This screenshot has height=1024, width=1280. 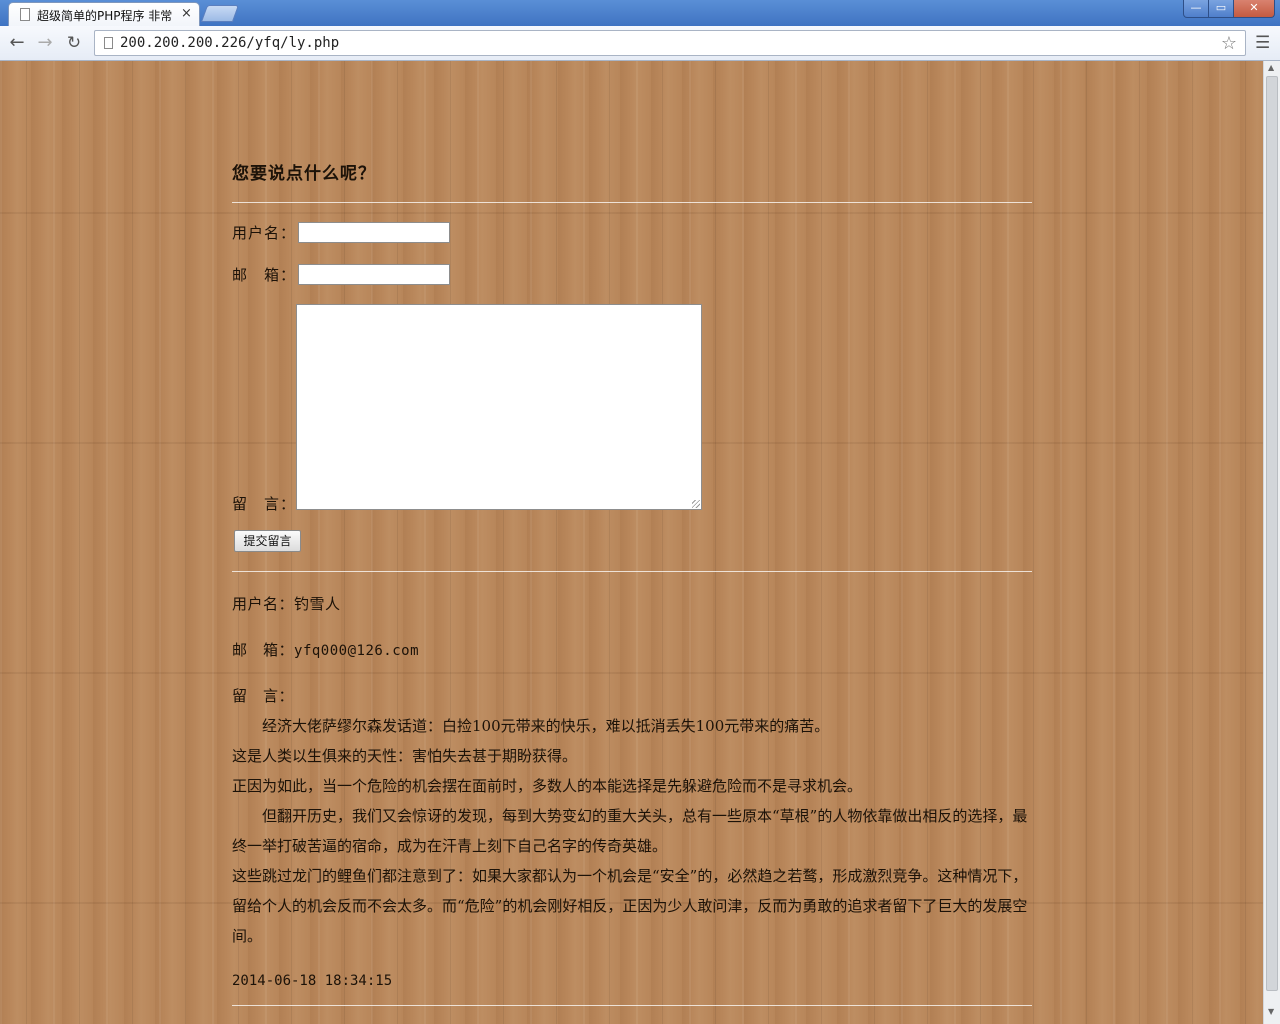 What do you see at coordinates (264, 504) in the screenshot?
I see `message-label: 留 言：` at bounding box center [264, 504].